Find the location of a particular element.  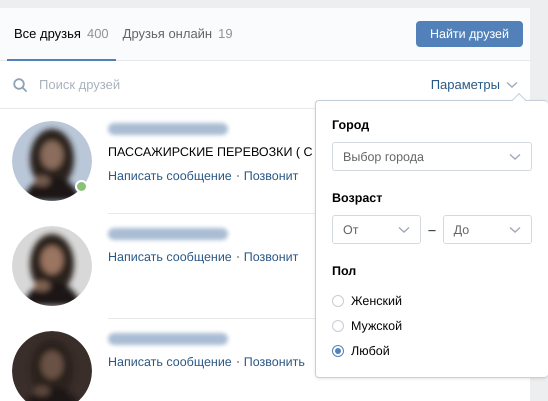

gender-radio: Любой is located at coordinates (440, 350).